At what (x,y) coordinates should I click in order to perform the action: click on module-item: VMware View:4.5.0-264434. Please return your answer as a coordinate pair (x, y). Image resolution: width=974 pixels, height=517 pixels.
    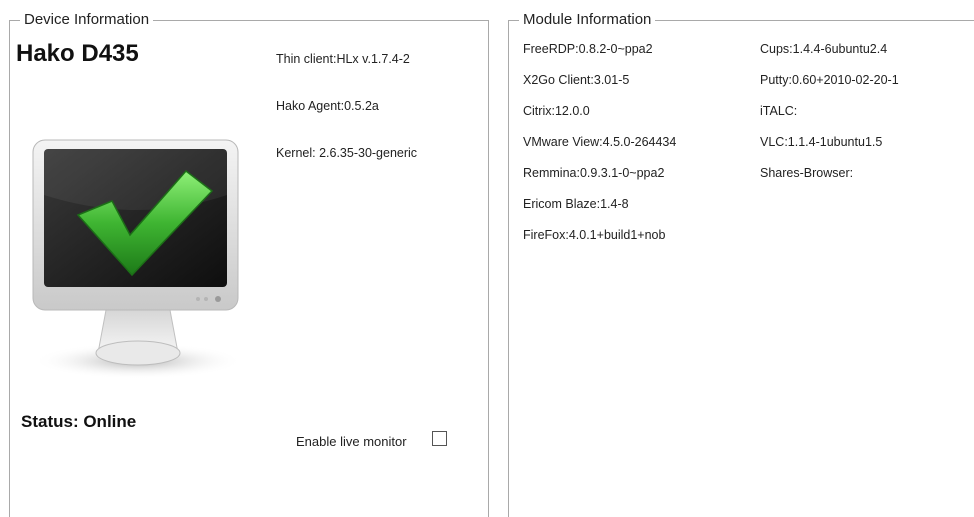
    Looking at the image, I should click on (600, 142).